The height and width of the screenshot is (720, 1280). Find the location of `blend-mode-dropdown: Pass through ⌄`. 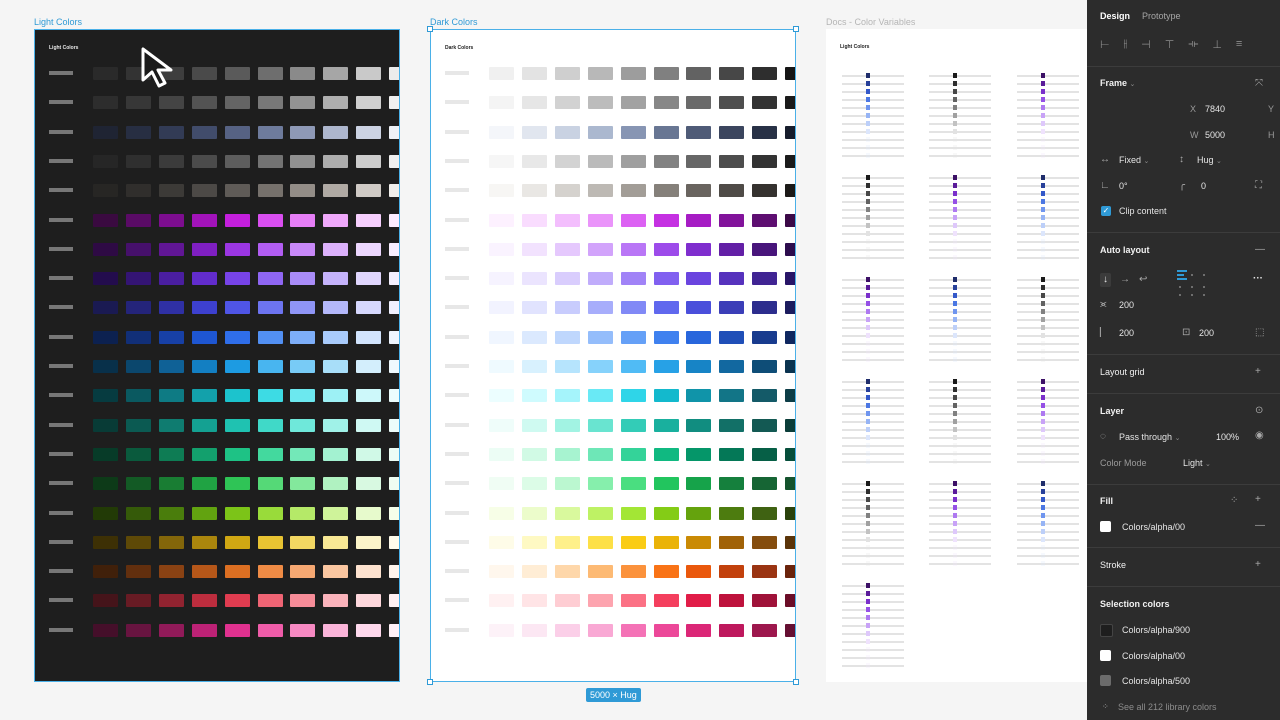

blend-mode-dropdown: Pass through ⌄ is located at coordinates (1149, 437).